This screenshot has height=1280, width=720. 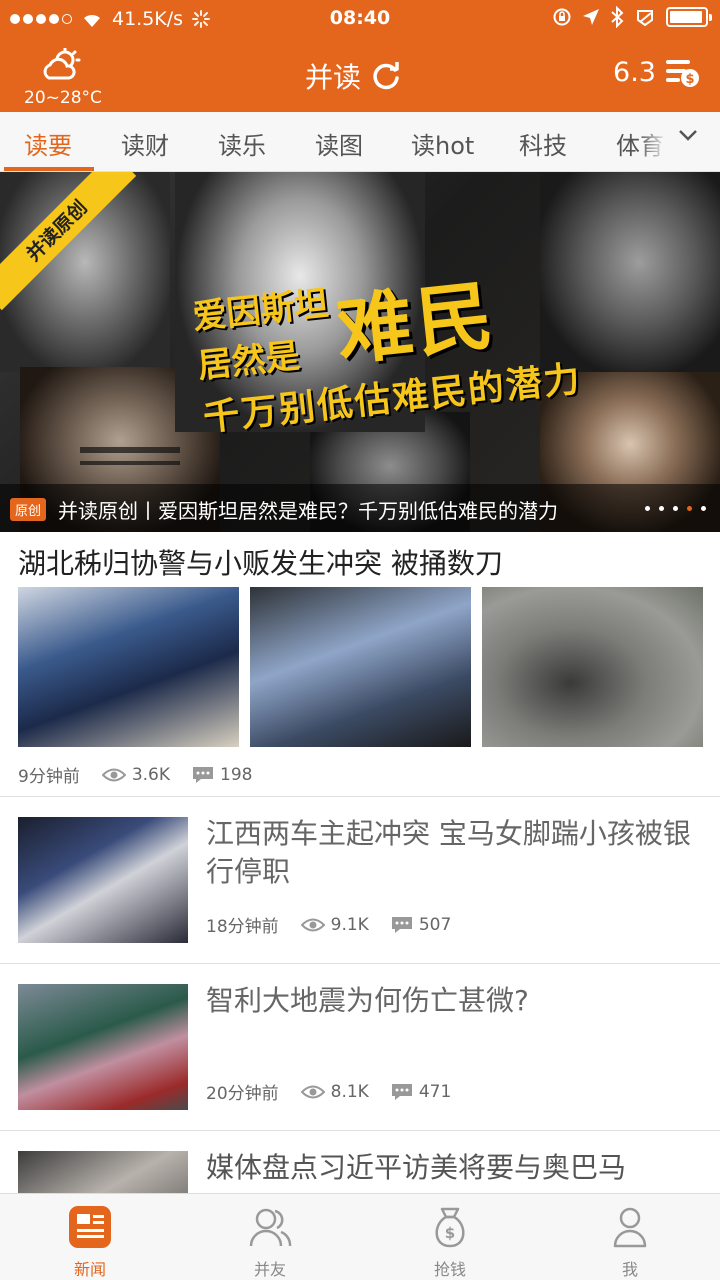 I want to click on tab-du-yao: 读要, so click(x=48, y=143).